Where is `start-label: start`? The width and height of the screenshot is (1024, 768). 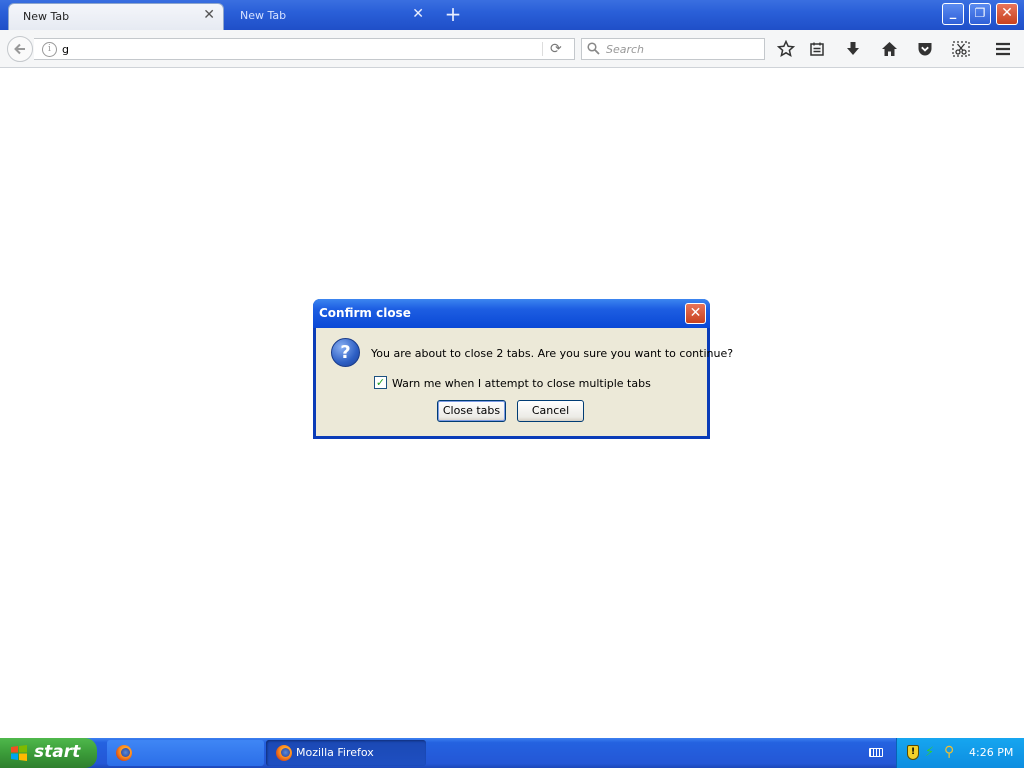
start-label: start is located at coordinates (57, 752).